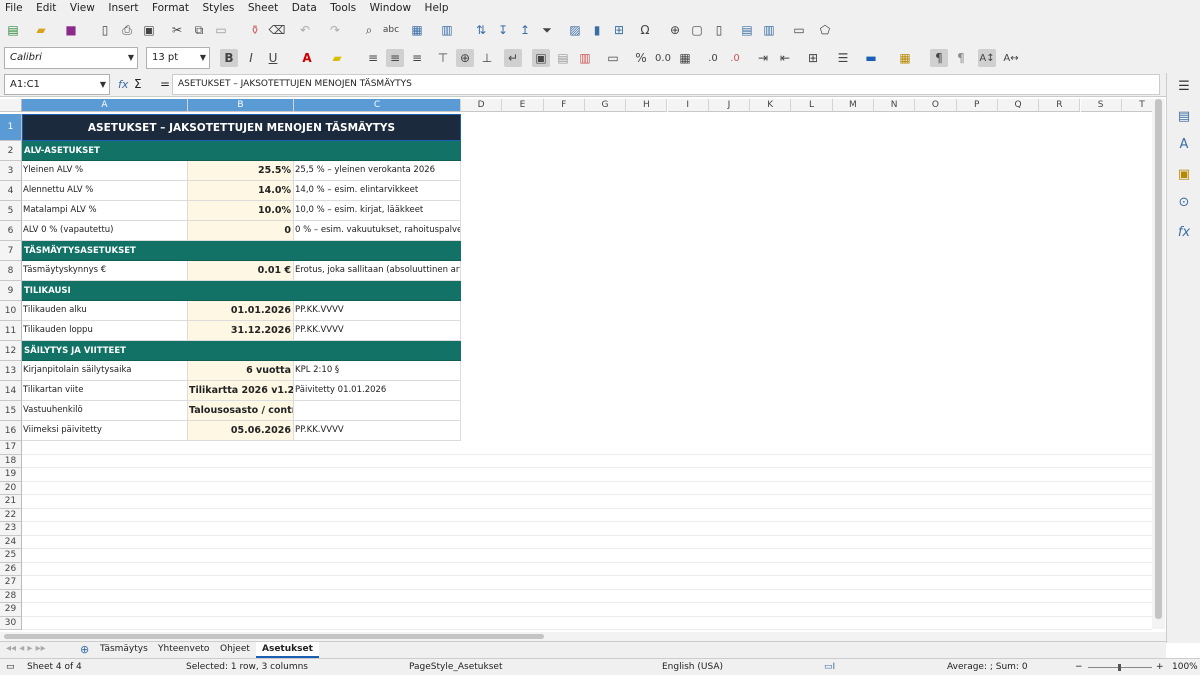 Image resolution: width=1200 pixels, height=675 pixels. Describe the element at coordinates (813, 58) in the screenshot. I see `borders-icon: ⊞` at that location.